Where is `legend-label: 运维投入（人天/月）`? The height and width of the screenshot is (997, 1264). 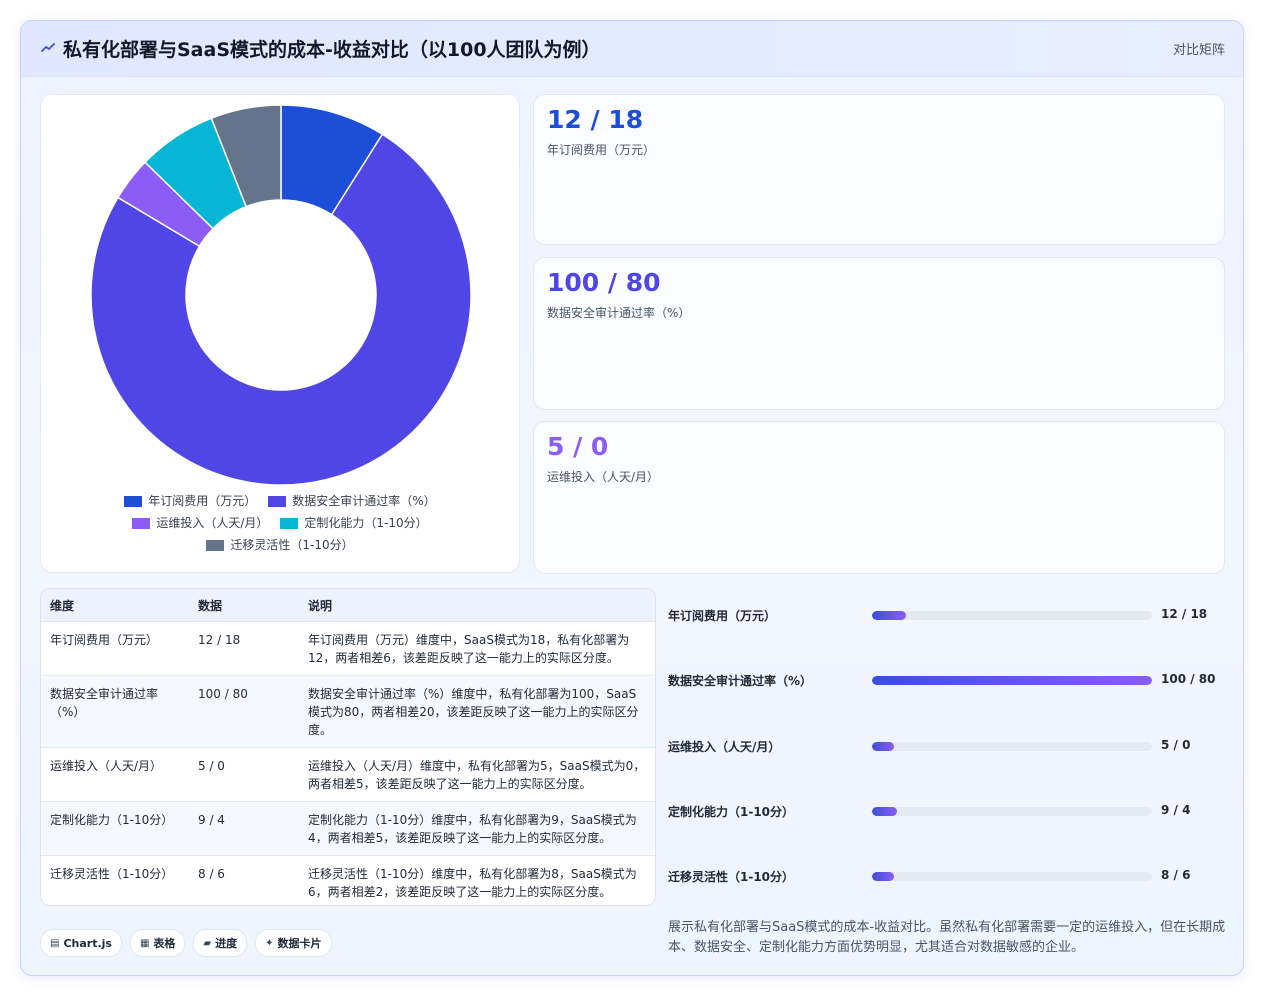
legend-label: 运维投入（人天/月） is located at coordinates (212, 523).